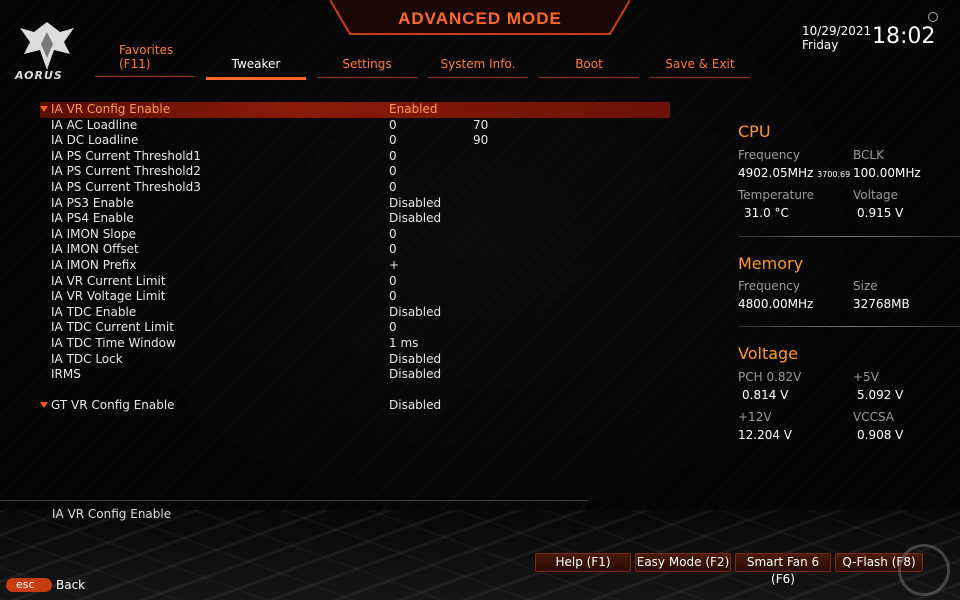  What do you see at coordinates (776, 195) in the screenshot?
I see `cpu-temperature-label: Temperature` at bounding box center [776, 195].